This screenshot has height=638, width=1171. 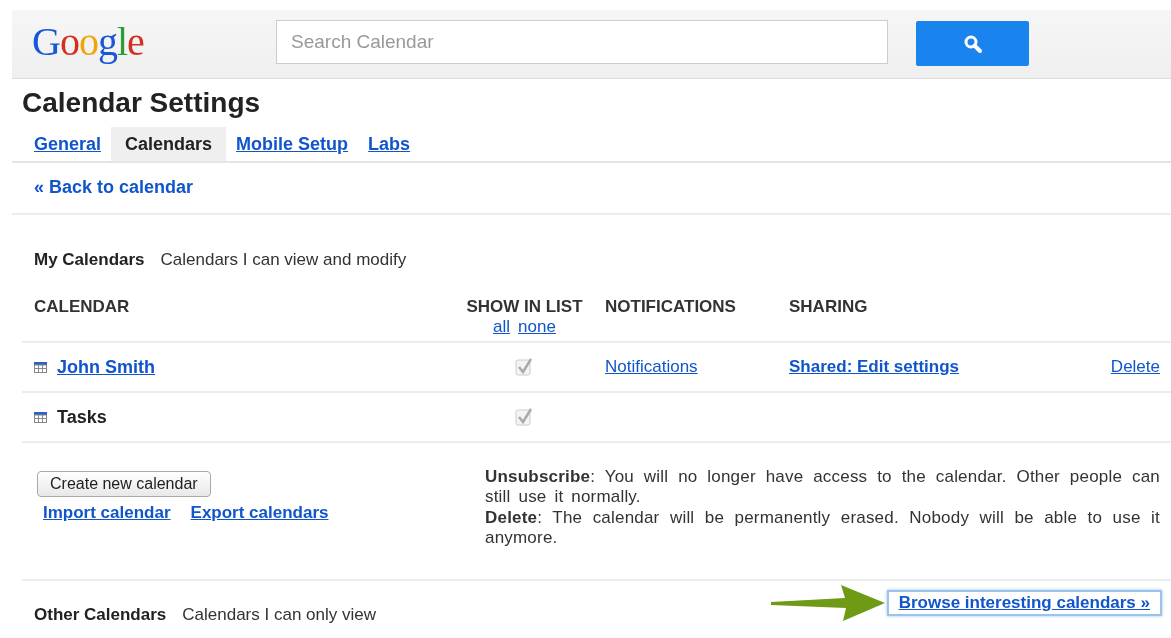 What do you see at coordinates (124, 484) in the screenshot?
I see `create-calendar-button: Create new calendar` at bounding box center [124, 484].